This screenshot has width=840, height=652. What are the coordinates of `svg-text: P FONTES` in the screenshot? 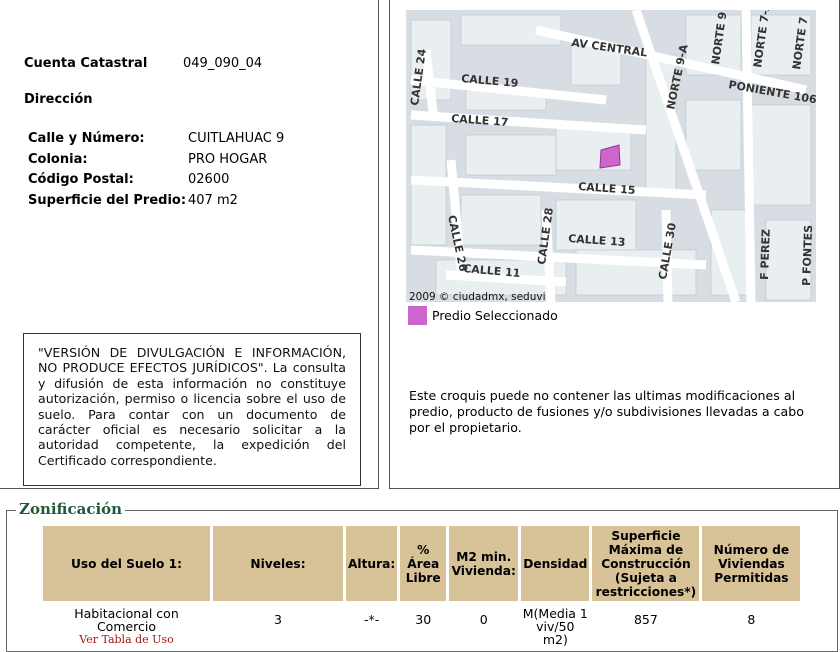 It's located at (807, 255).